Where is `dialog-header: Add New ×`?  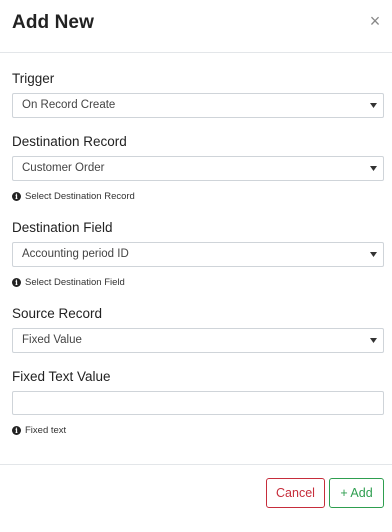 dialog-header: Add New × is located at coordinates (196, 26).